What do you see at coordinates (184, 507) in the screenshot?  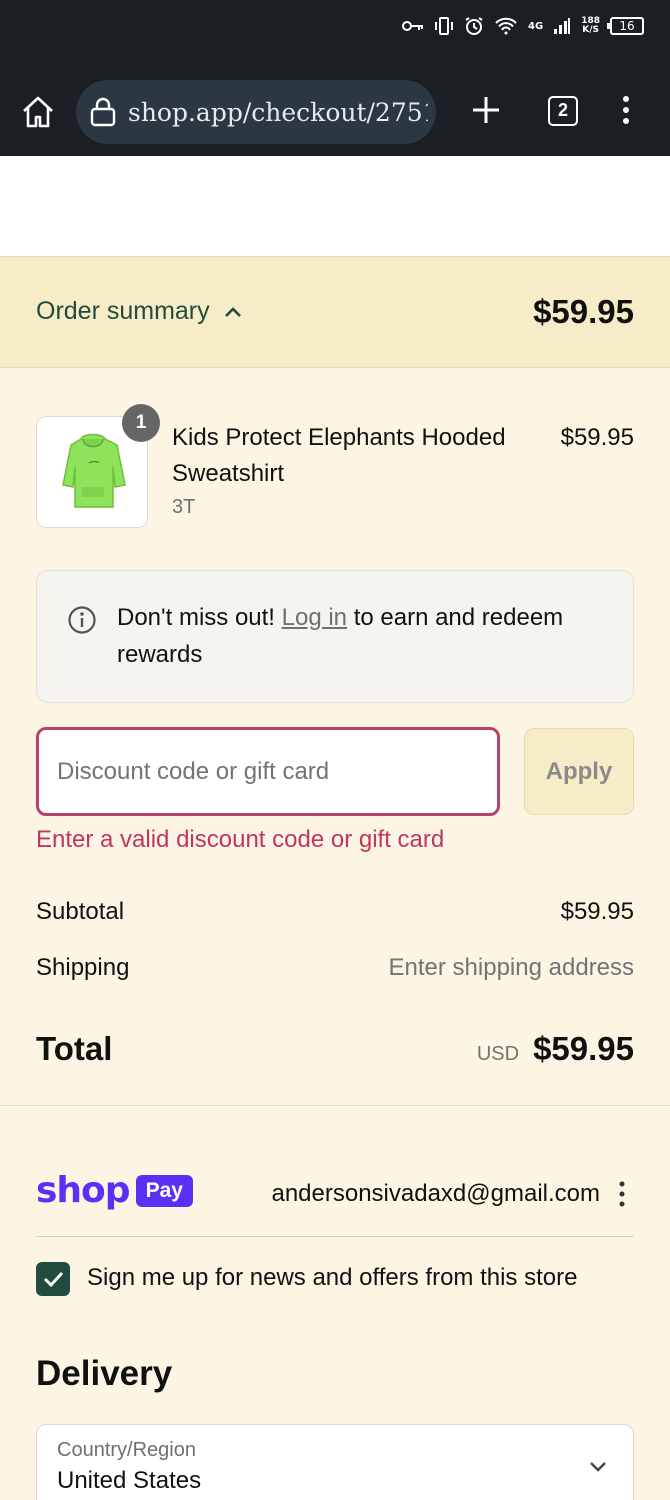 I see `product-variant: 3T` at bounding box center [184, 507].